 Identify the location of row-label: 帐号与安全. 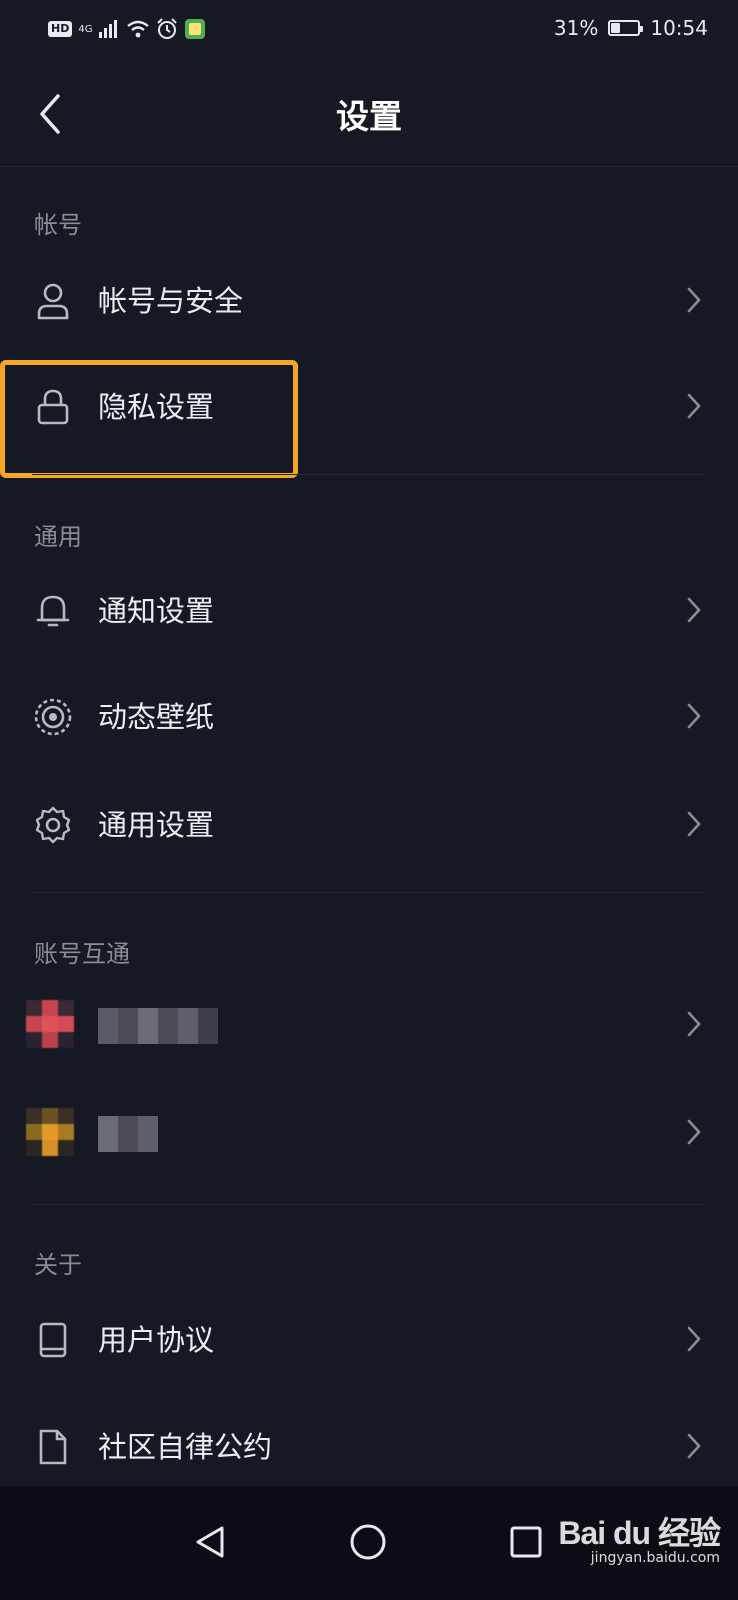
(171, 301).